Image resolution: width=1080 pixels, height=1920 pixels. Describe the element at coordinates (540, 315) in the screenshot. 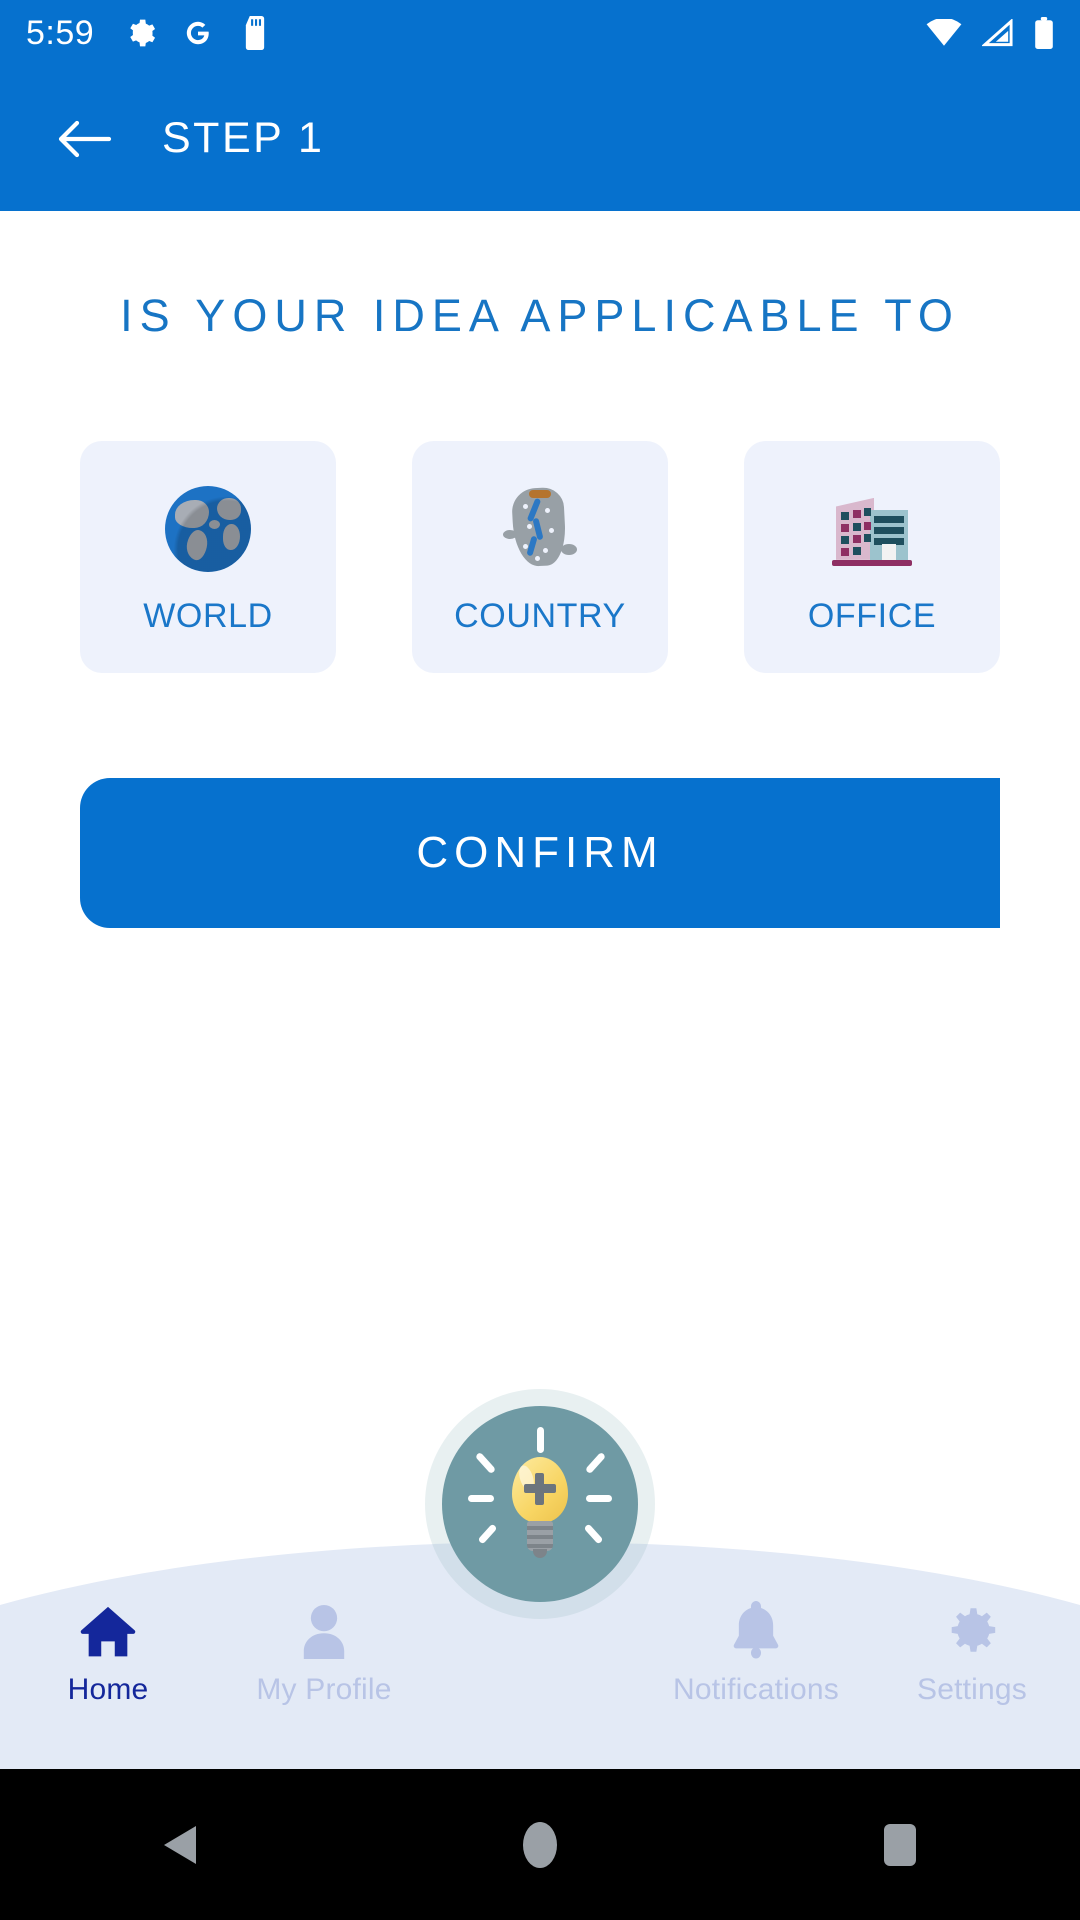

I see `headline: IS YOUR IDEA APPLICABLE TO` at that location.